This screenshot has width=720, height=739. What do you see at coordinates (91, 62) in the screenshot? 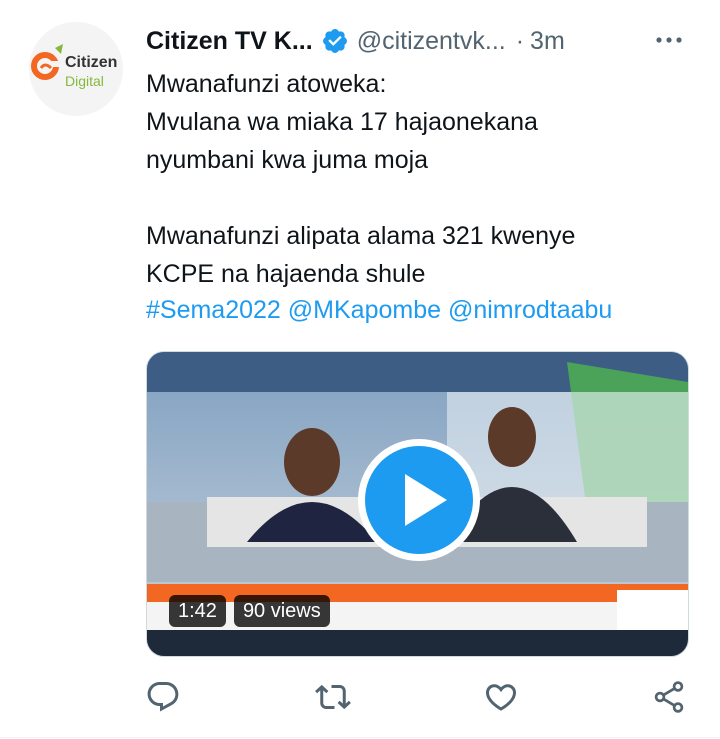
I see `avatar-text-line1: Citizen` at bounding box center [91, 62].